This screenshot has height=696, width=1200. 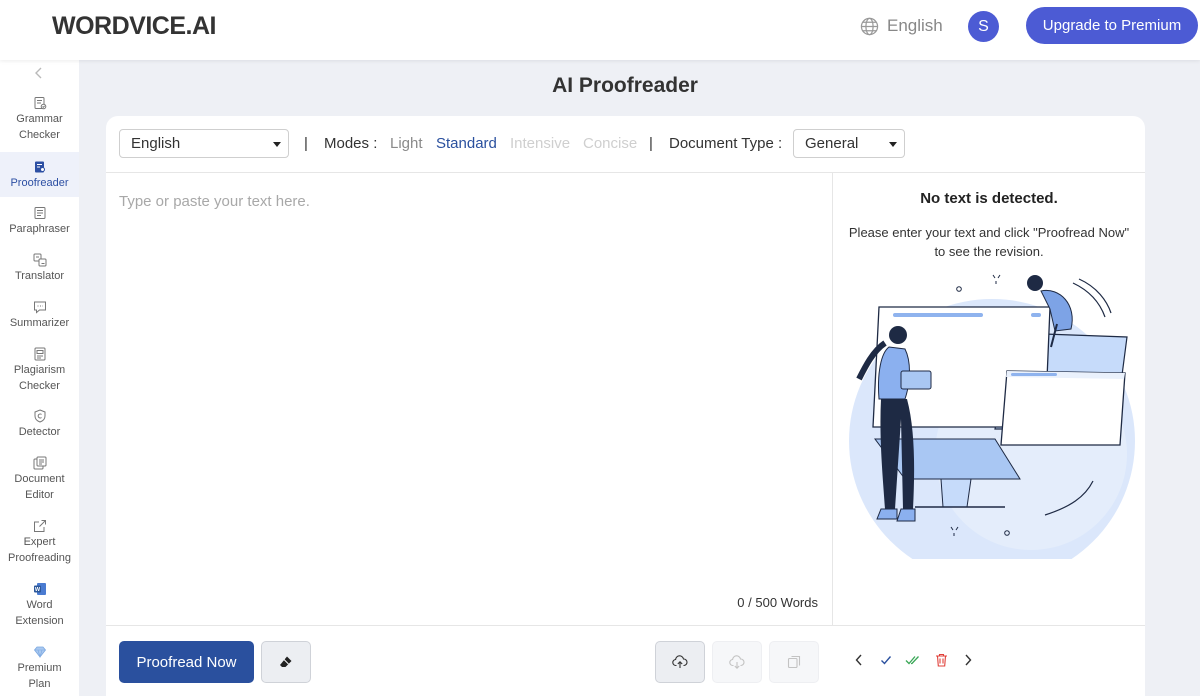 What do you see at coordinates (39, 260) in the screenshot?
I see `translator-icon` at bounding box center [39, 260].